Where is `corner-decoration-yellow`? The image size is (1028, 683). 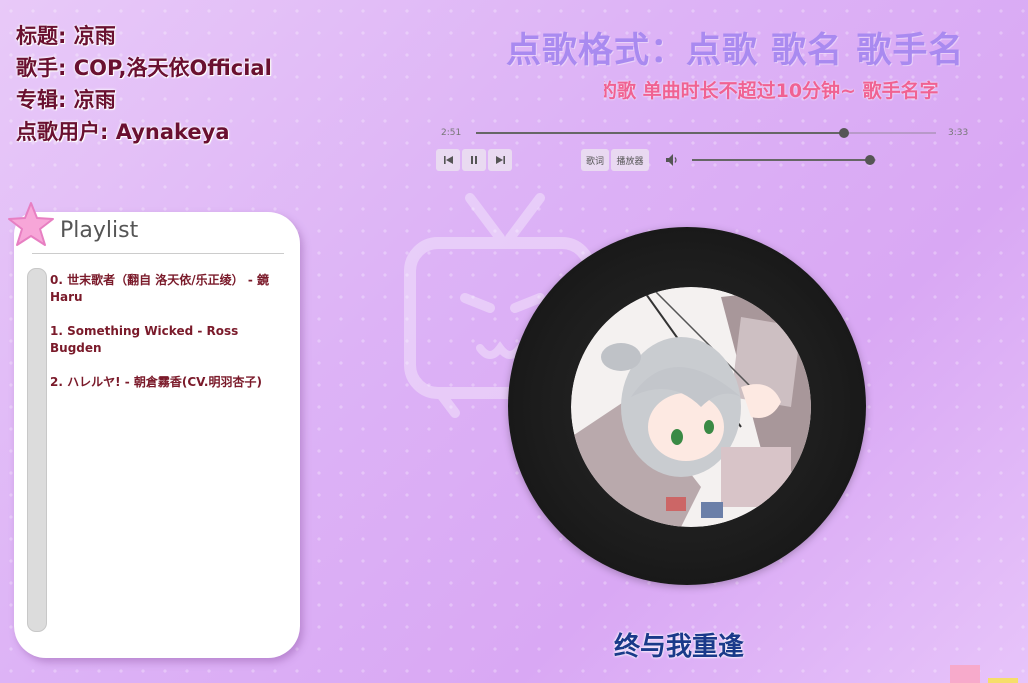 corner-decoration-yellow is located at coordinates (1003, 680).